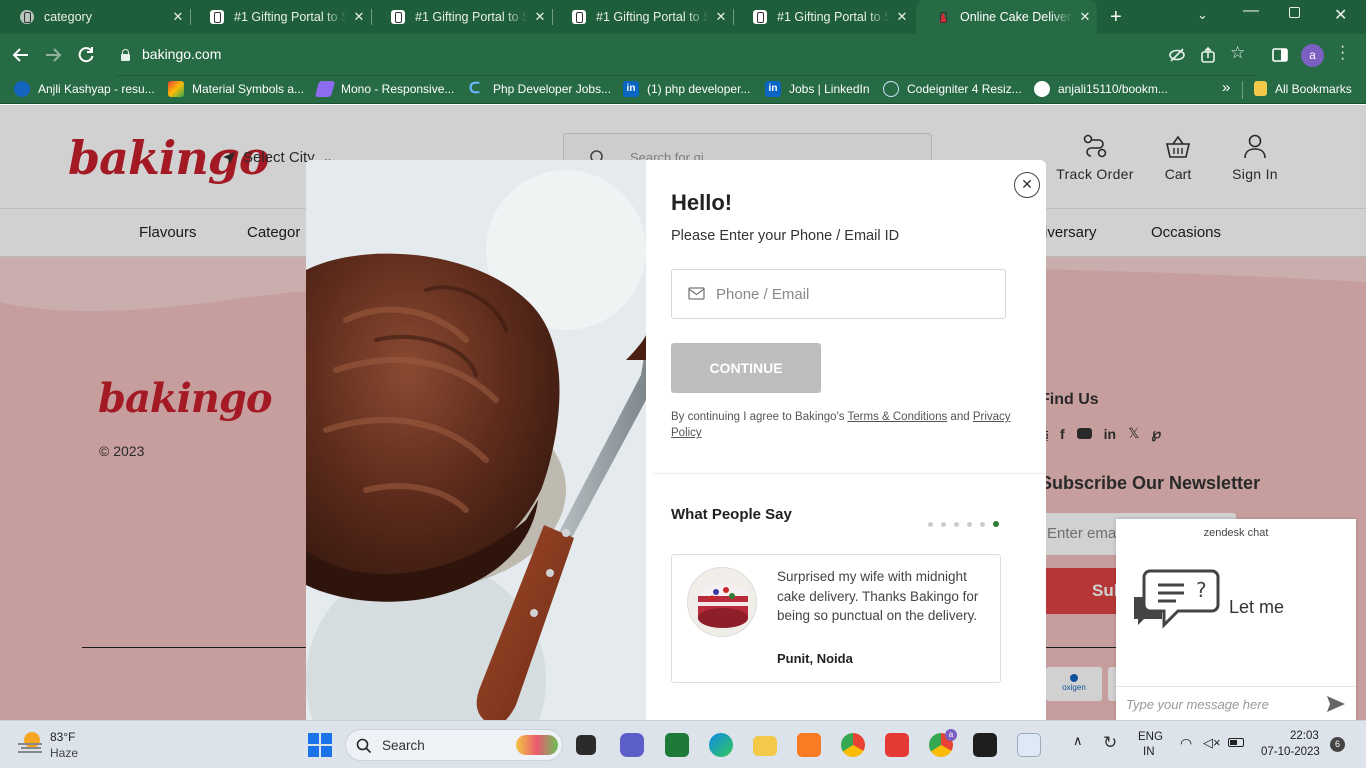 This screenshot has width=1366, height=768. Describe the element at coordinates (185, 398) in the screenshot. I see `footer-logo: bakingo` at that location.